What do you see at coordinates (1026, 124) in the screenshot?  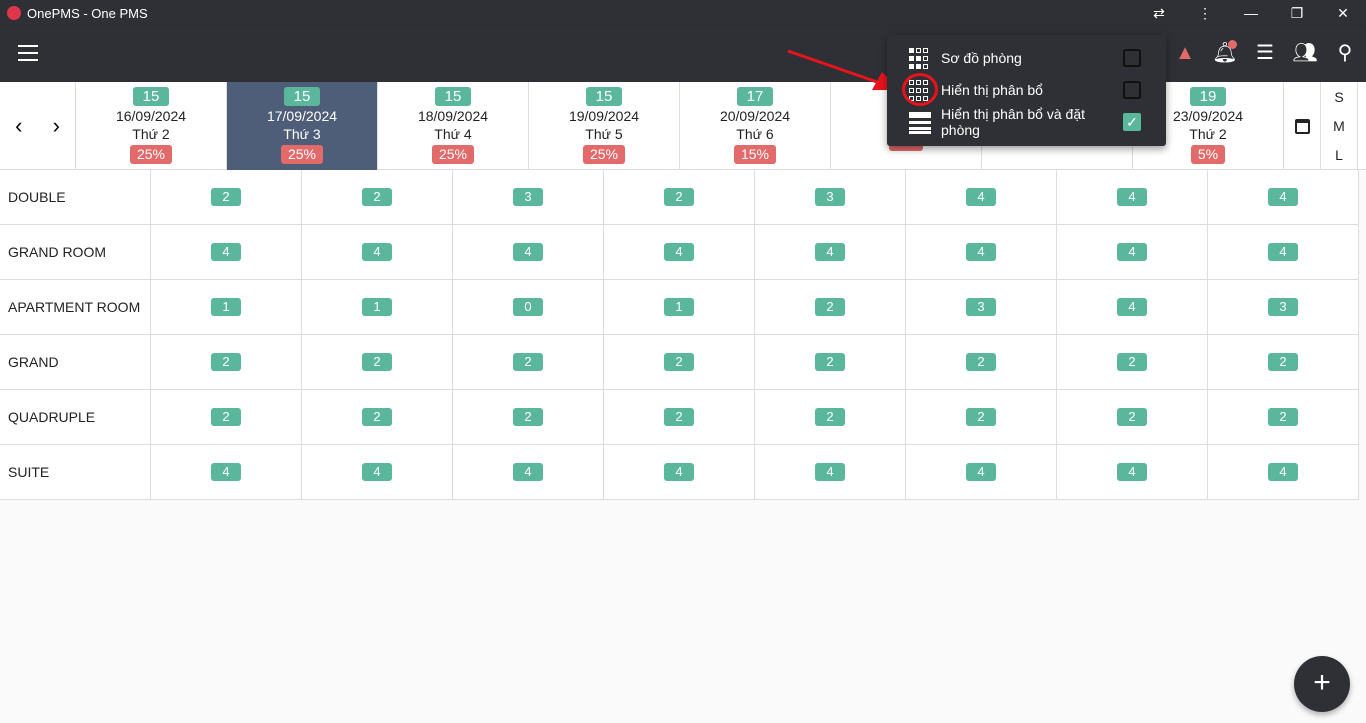 I see `menu-item-allocation-booking: Hiển thị phân bổ và đặt phòng ✓` at bounding box center [1026, 124].